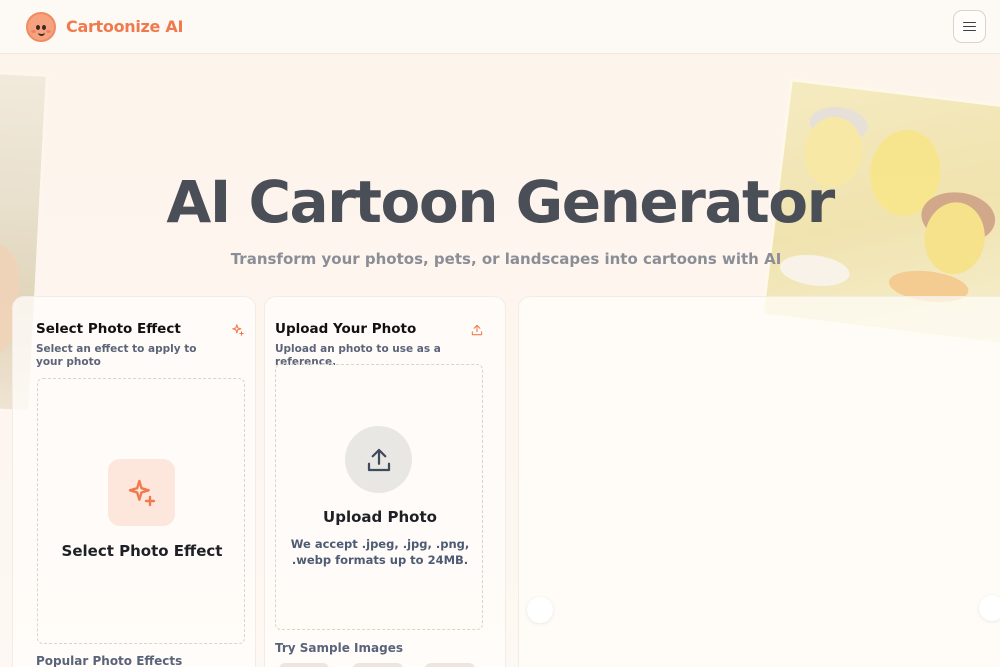 The height and width of the screenshot is (667, 1000). I want to click on smiling-face-logo-icon, so click(41, 26).